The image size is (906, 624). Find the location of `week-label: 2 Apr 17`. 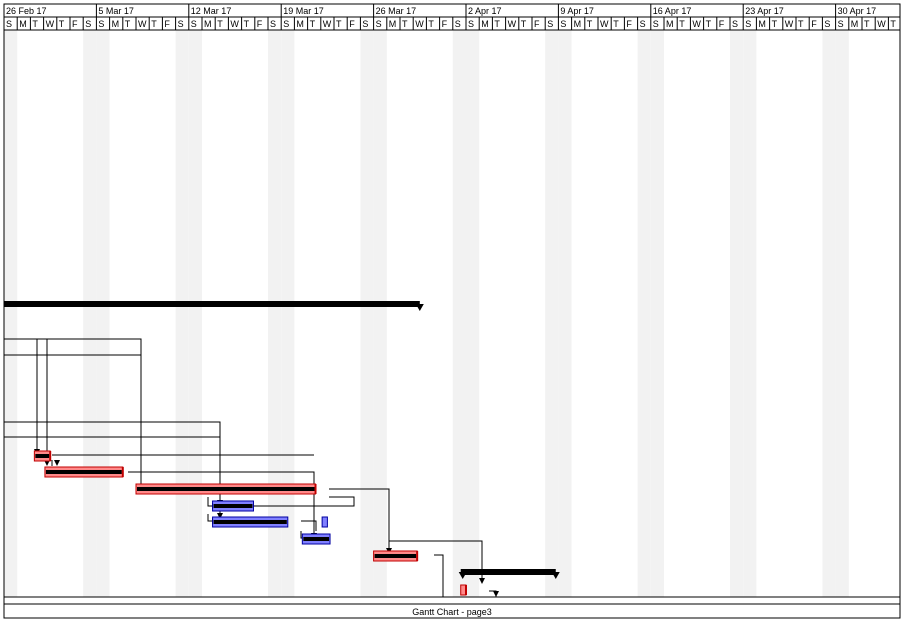

week-label: 2 Apr 17 is located at coordinates (485, 11).